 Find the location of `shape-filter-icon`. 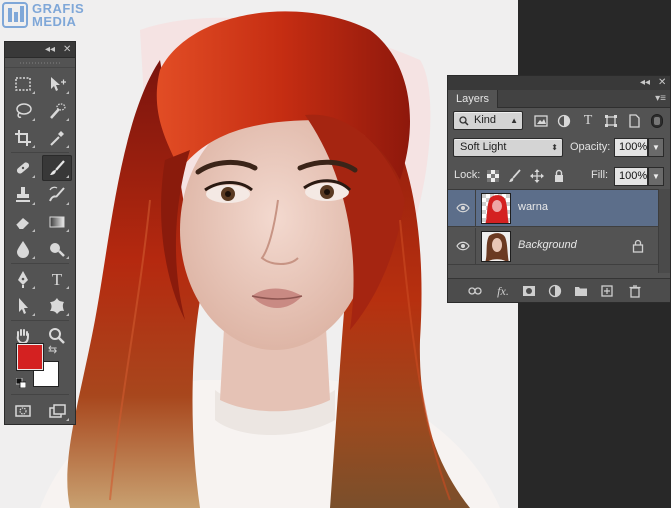

shape-filter-icon is located at coordinates (611, 121).